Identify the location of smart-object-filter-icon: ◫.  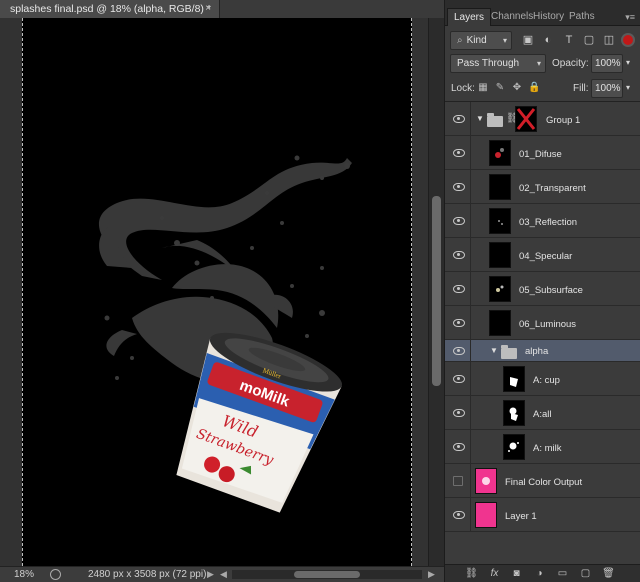
(609, 40).